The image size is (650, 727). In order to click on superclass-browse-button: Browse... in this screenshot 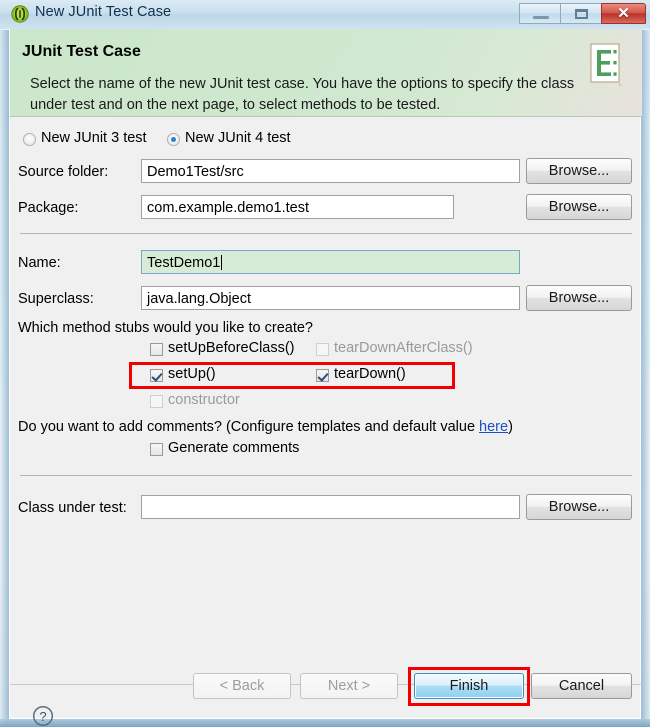, I will do `click(579, 298)`.